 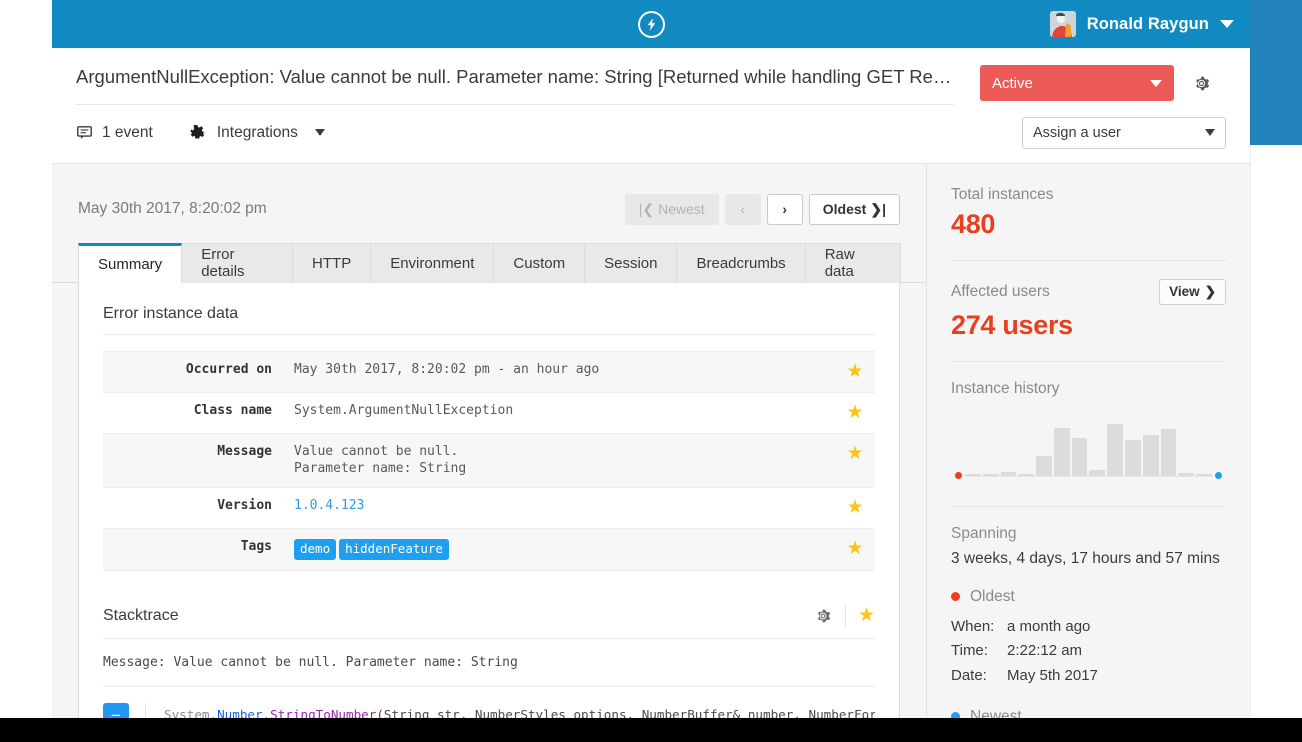 What do you see at coordinates (784, 209) in the screenshot?
I see `next-button: ›` at bounding box center [784, 209].